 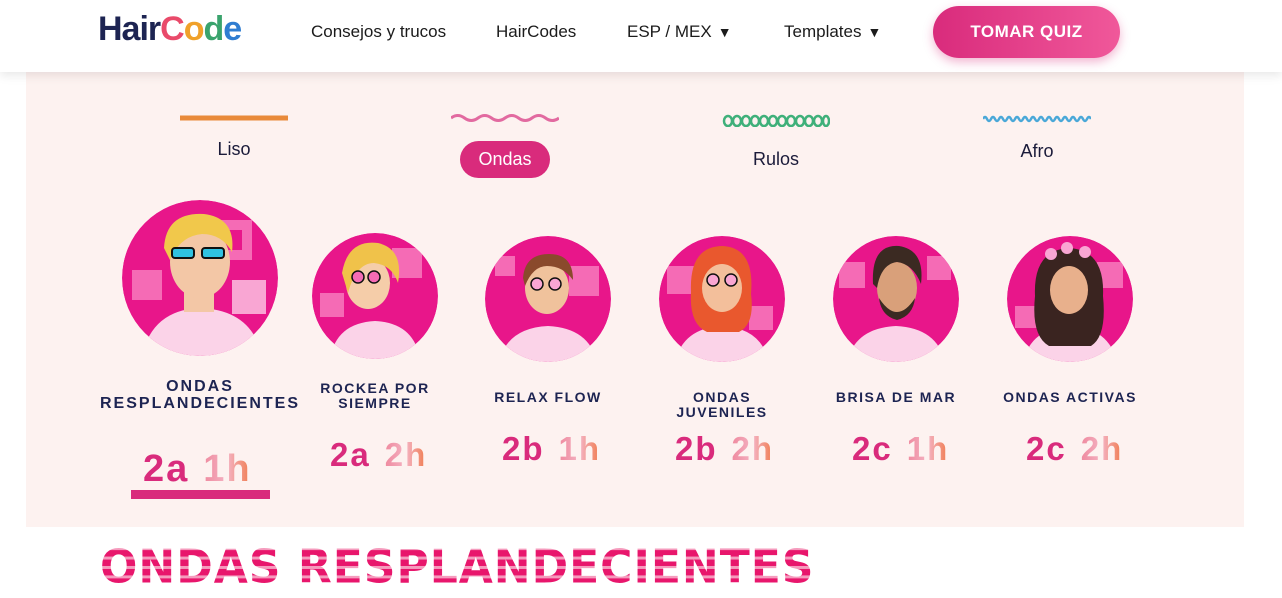 I want to click on tab-liso: Liso, so click(x=234, y=136).